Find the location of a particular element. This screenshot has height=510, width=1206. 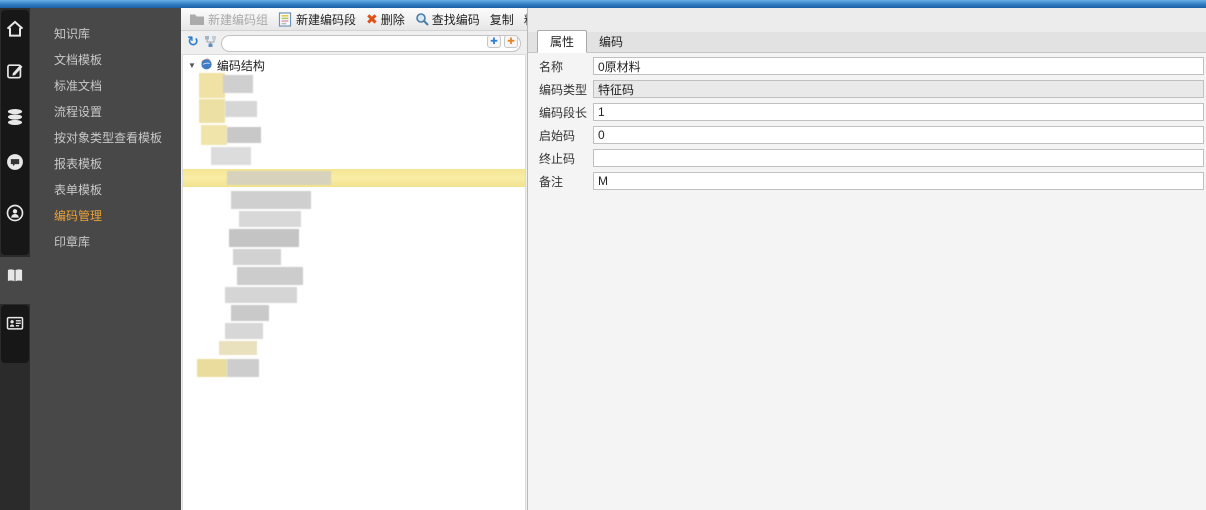

delete-label: 删除 is located at coordinates (392, 19).